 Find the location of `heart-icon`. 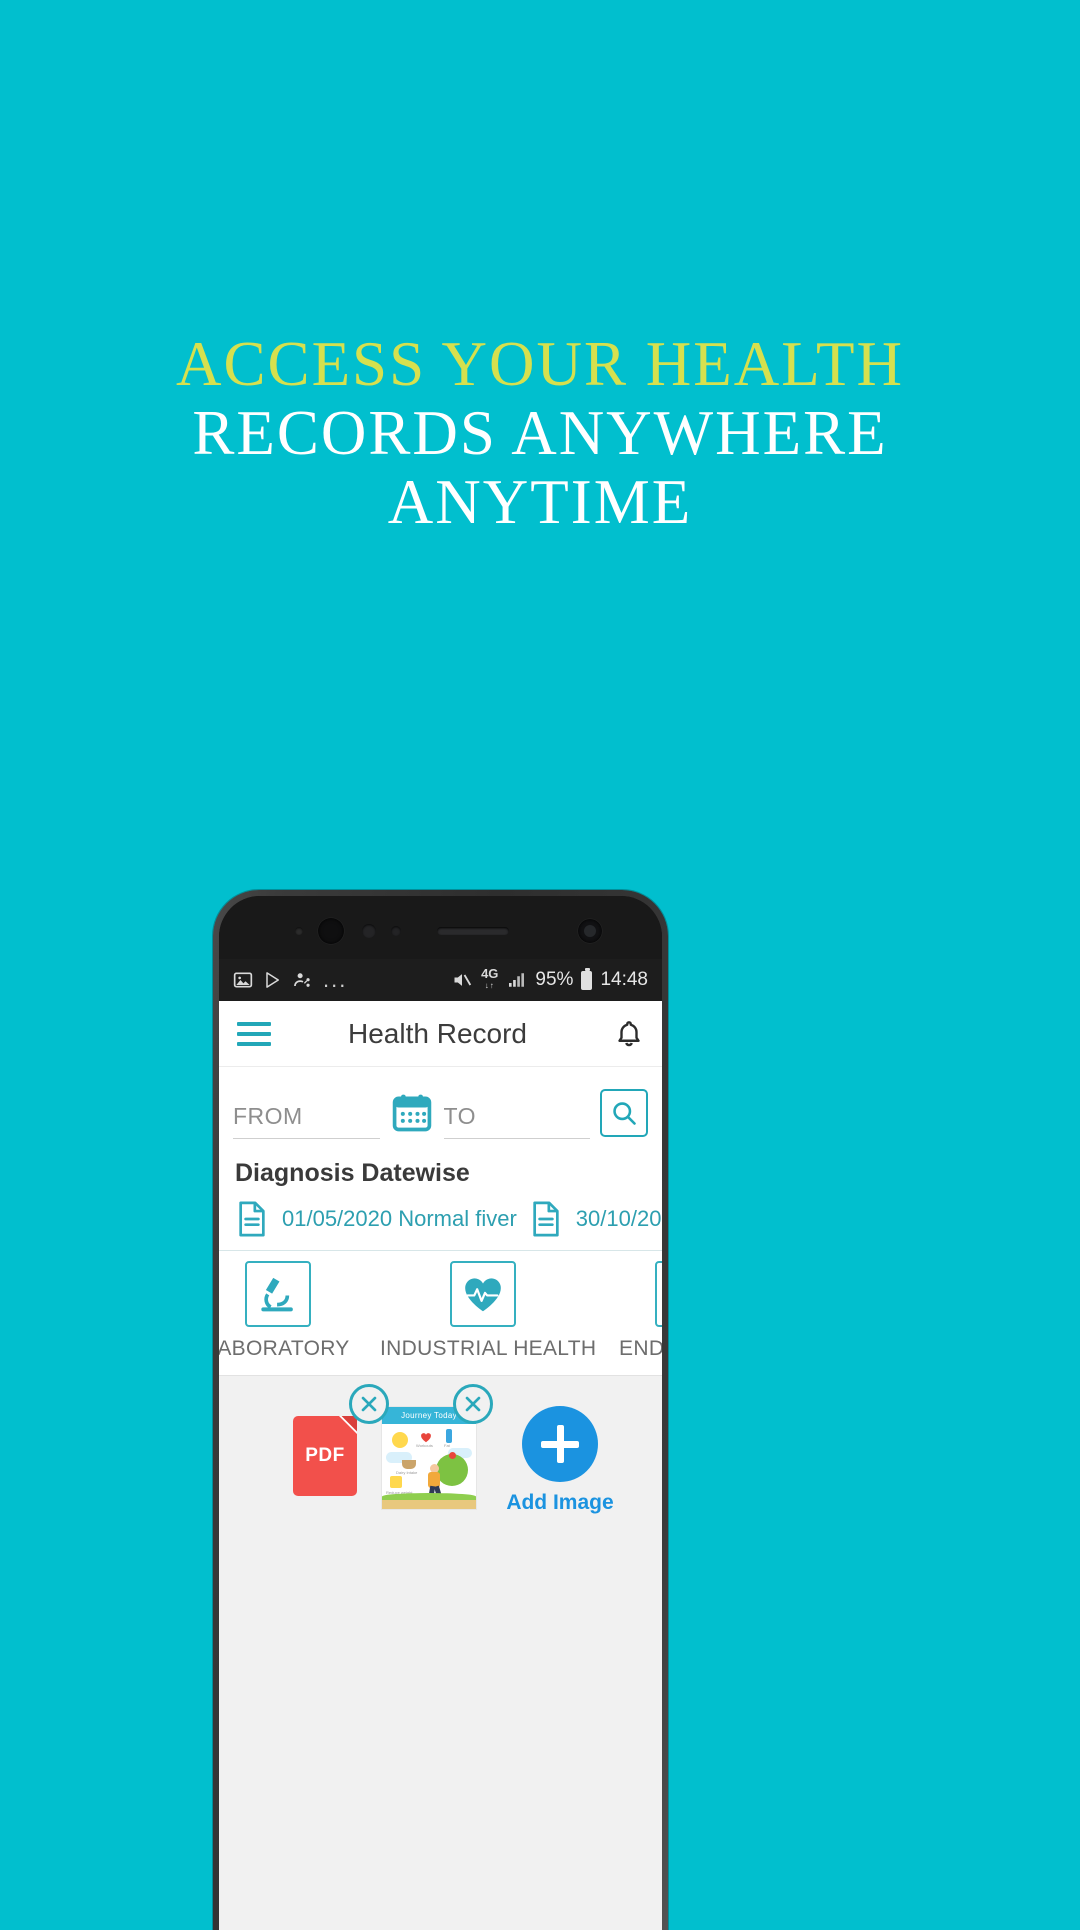

heart-icon is located at coordinates (426, 1436).